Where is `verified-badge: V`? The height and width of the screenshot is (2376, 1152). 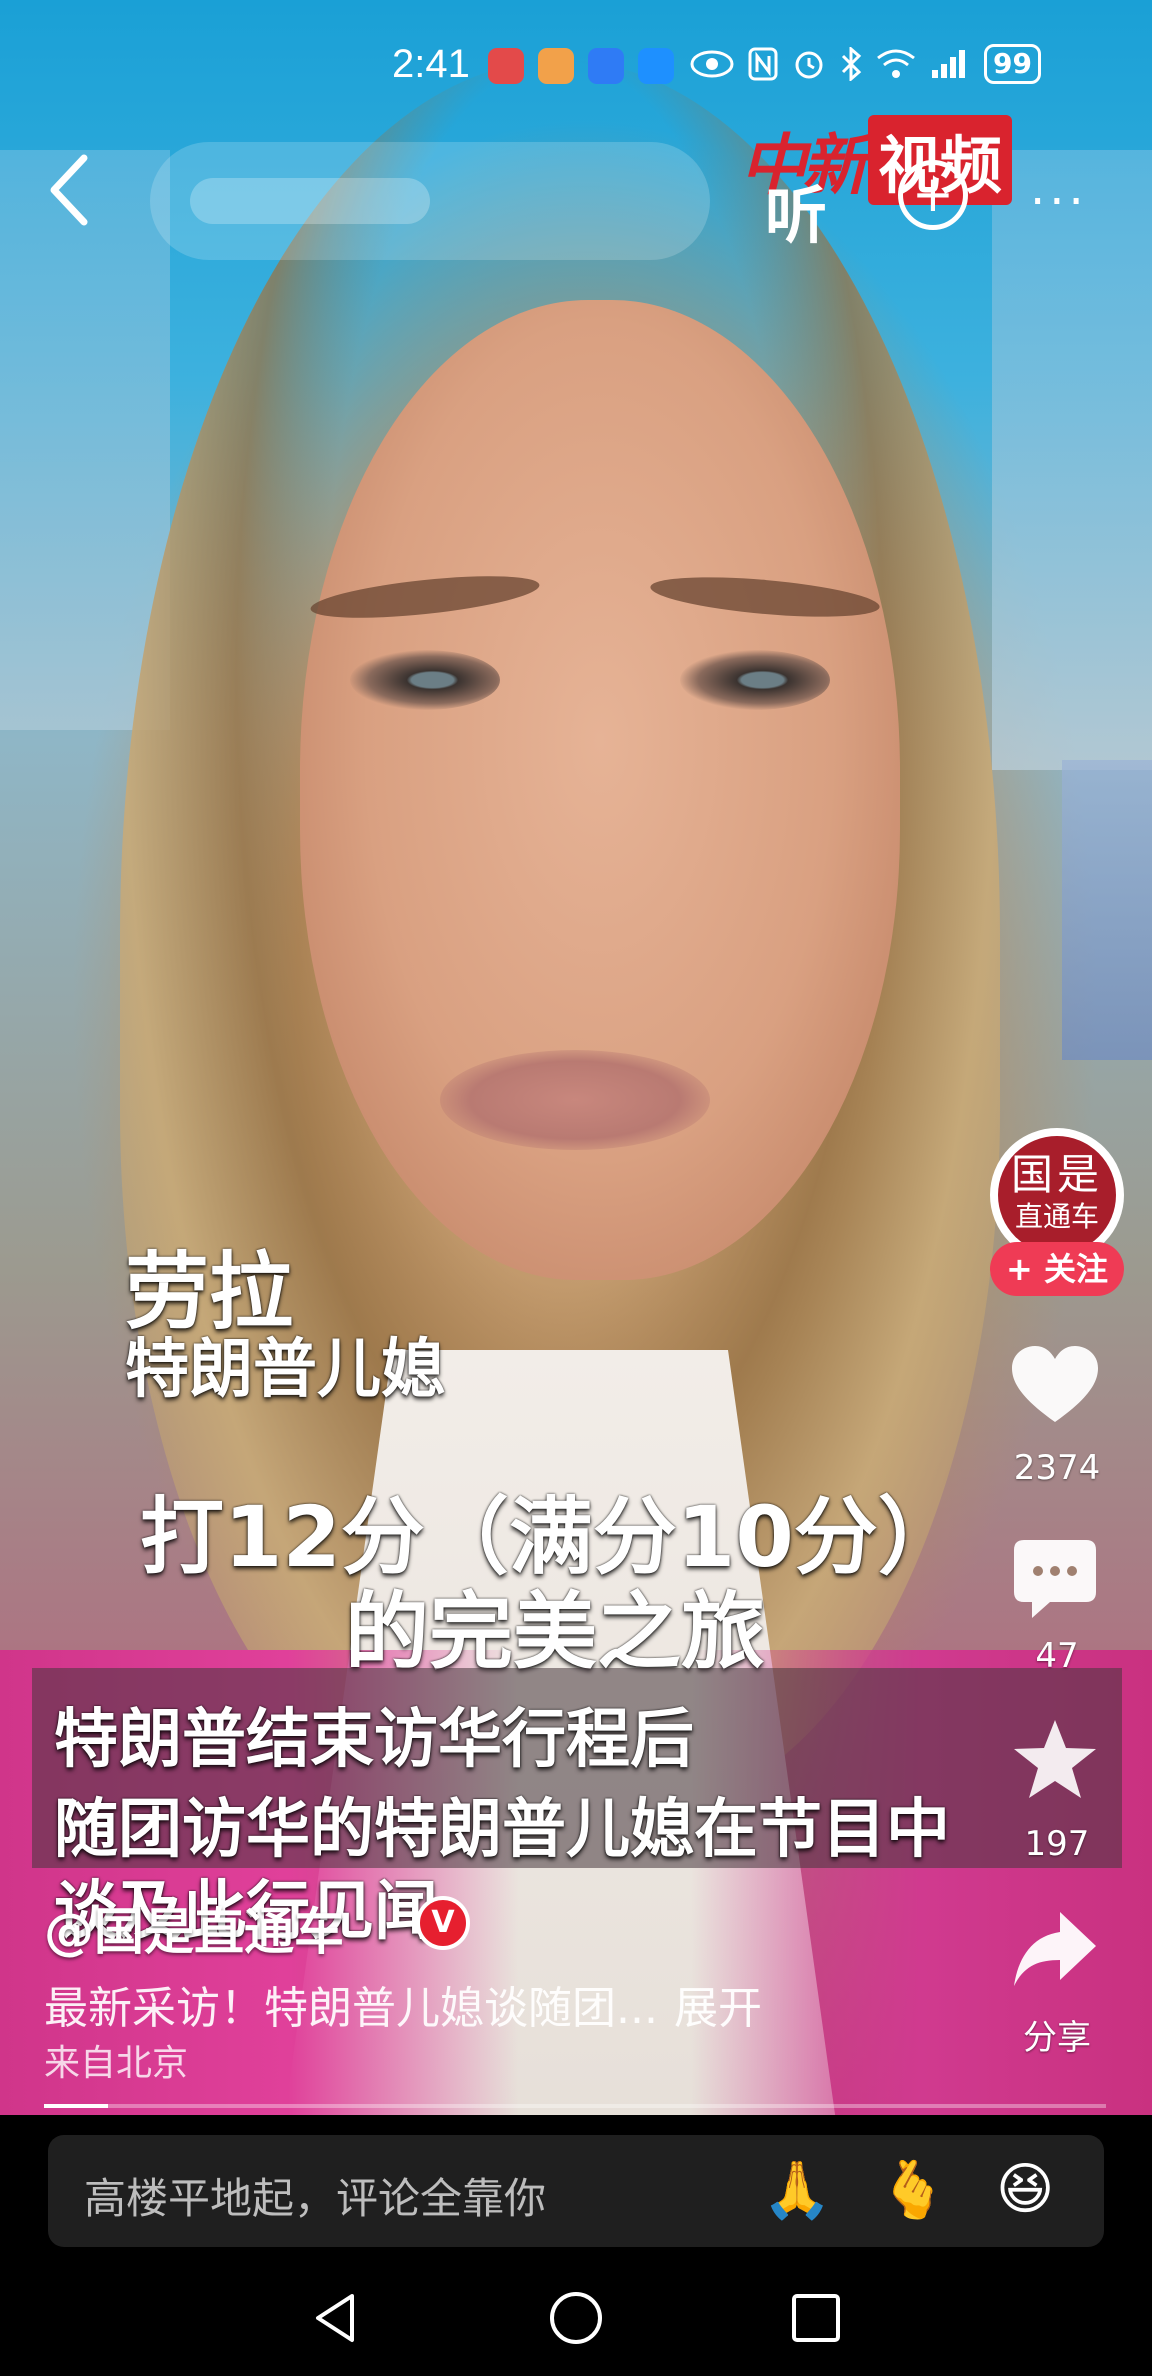
verified-badge: V is located at coordinates (443, 1923).